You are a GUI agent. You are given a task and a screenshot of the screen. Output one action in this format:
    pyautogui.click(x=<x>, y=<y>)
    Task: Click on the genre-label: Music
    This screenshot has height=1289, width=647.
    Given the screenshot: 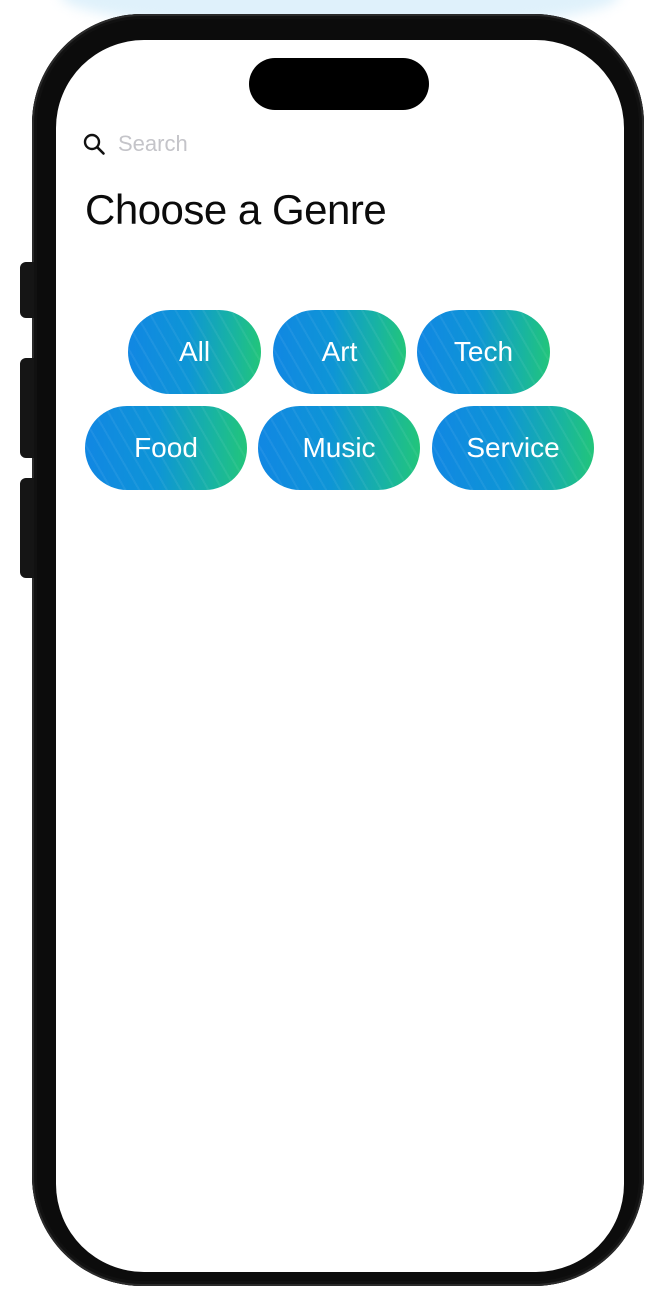 What is the action you would take?
    pyautogui.click(x=339, y=447)
    